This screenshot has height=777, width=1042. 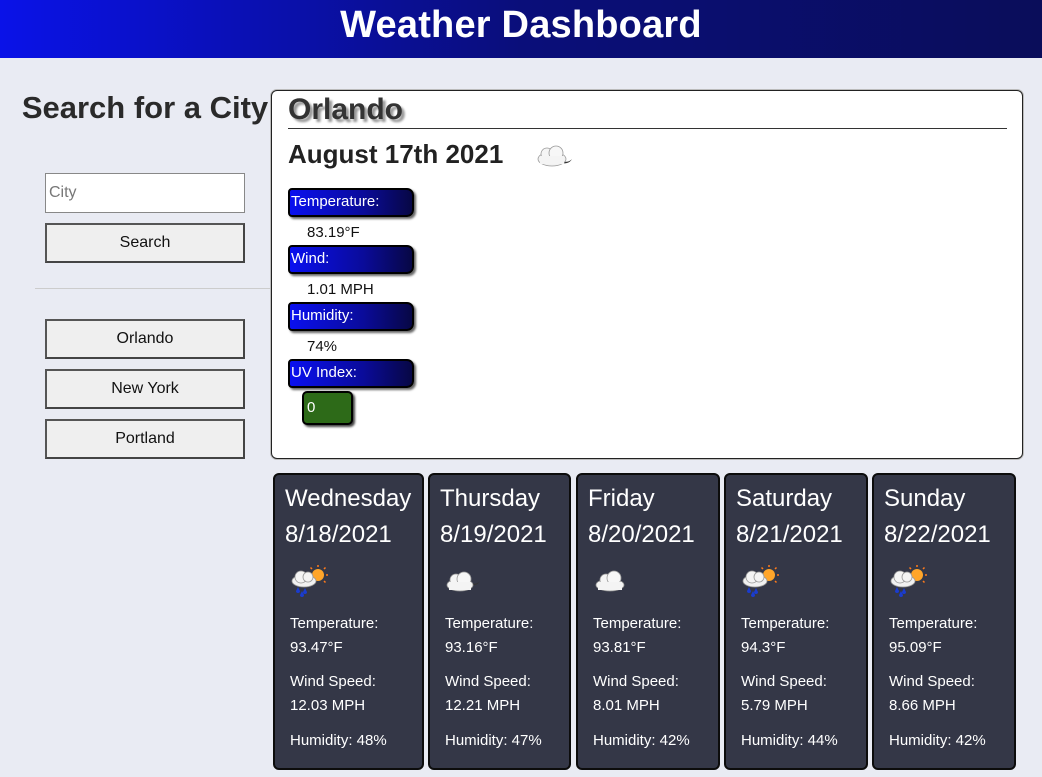 What do you see at coordinates (333, 232) in the screenshot?
I see `temperature-value: 83.19°F` at bounding box center [333, 232].